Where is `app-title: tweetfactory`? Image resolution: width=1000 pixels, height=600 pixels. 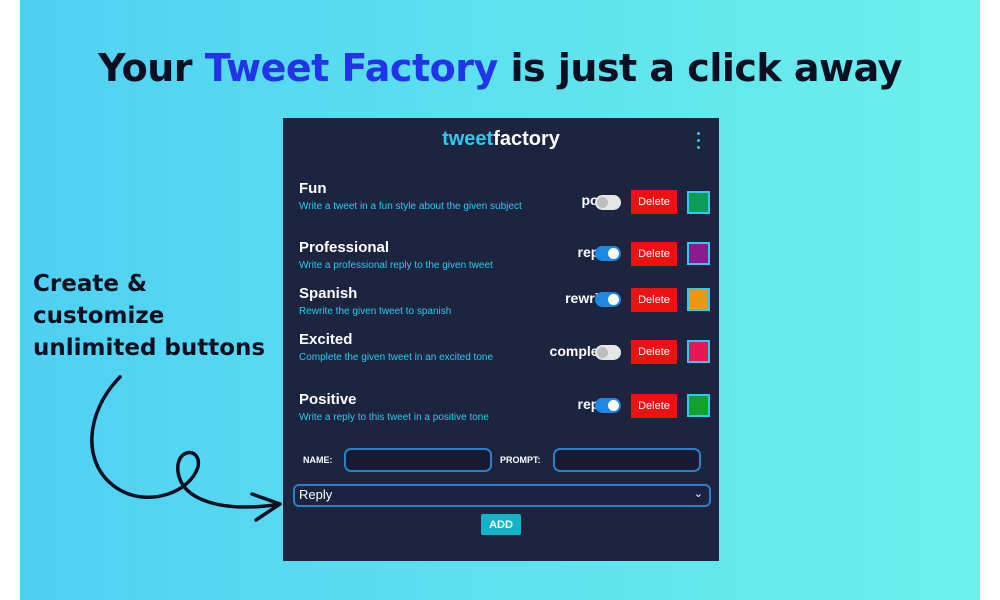
app-title: tweetfactory is located at coordinates (501, 139).